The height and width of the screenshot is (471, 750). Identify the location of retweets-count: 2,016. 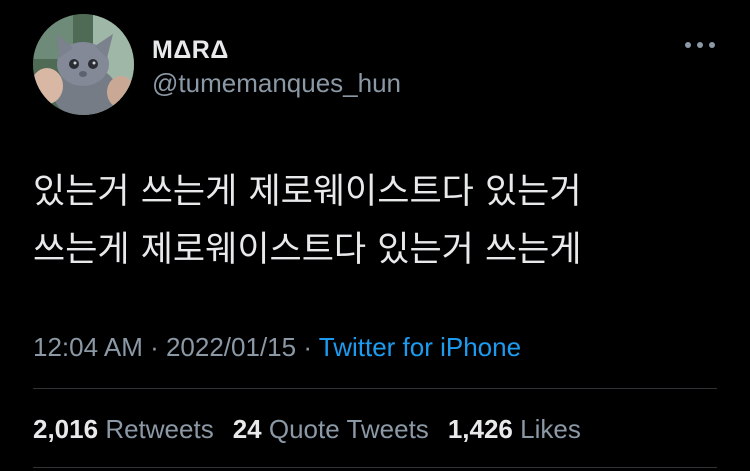
(66, 429).